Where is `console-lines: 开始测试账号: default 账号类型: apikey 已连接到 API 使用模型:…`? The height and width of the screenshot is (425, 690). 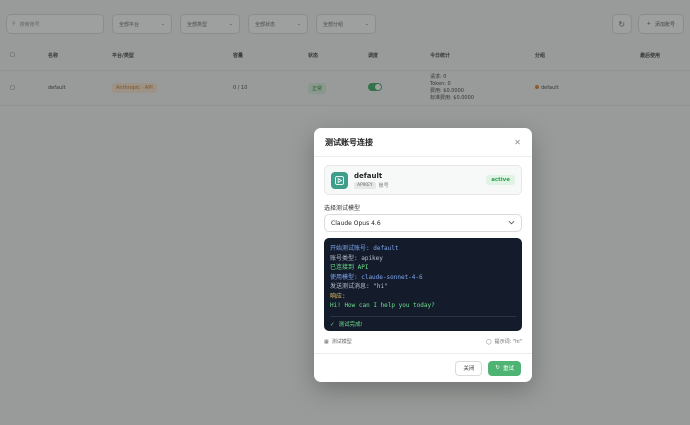 console-lines: 开始测试账号: default 账号类型: apikey 已连接到 API 使用模型:… is located at coordinates (423, 277).